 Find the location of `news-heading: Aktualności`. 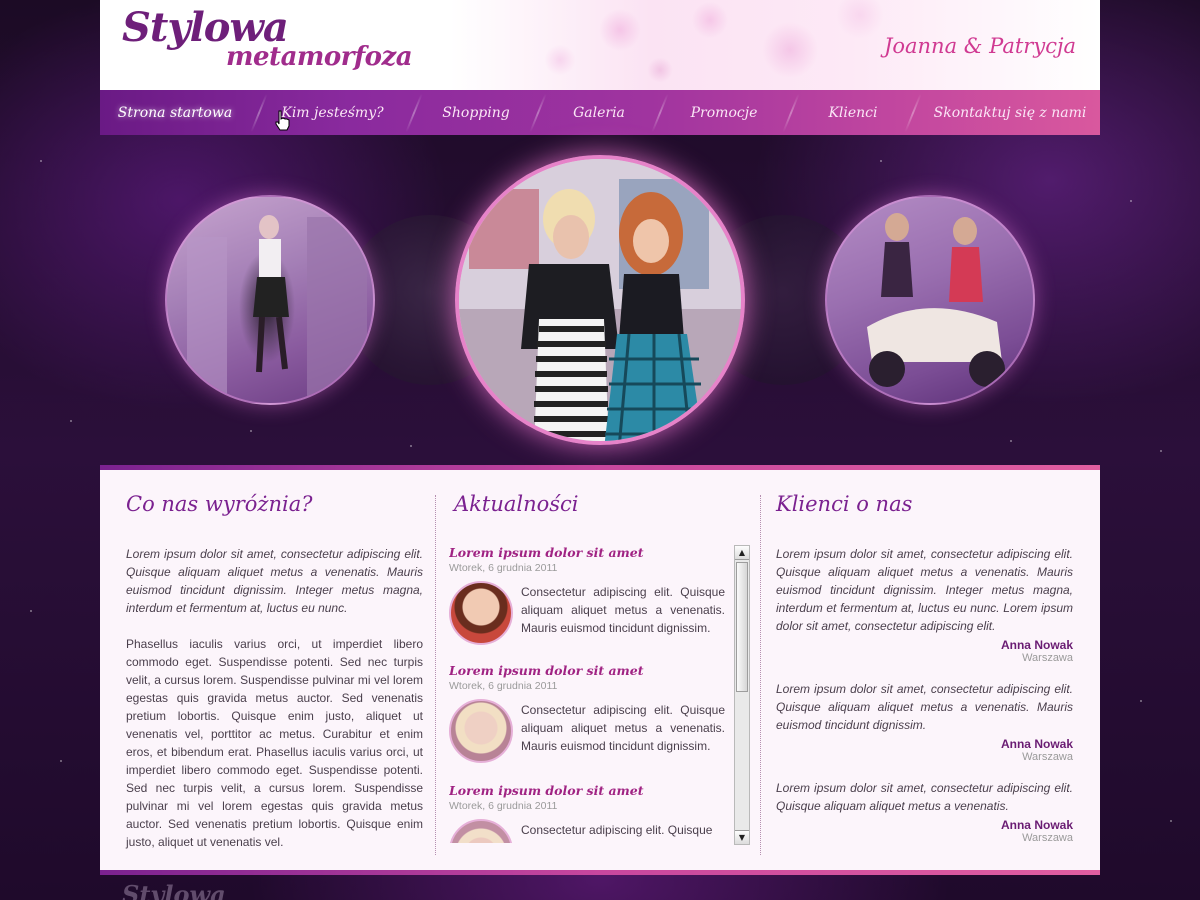

news-heading: Aktualności is located at coordinates (516, 504).